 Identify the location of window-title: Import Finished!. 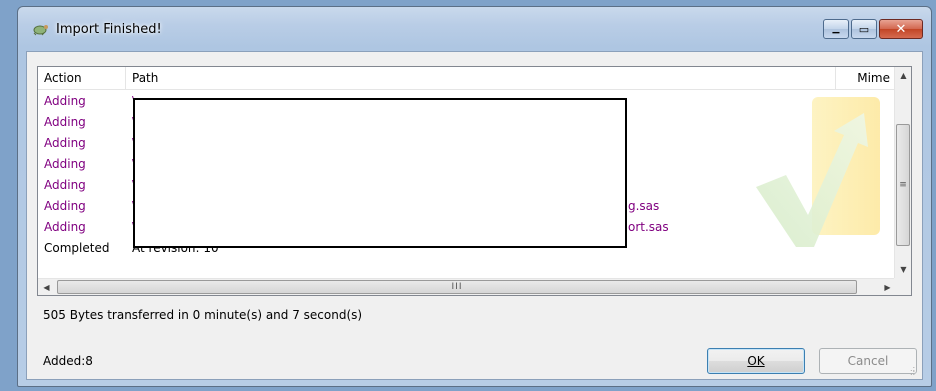
(109, 29).